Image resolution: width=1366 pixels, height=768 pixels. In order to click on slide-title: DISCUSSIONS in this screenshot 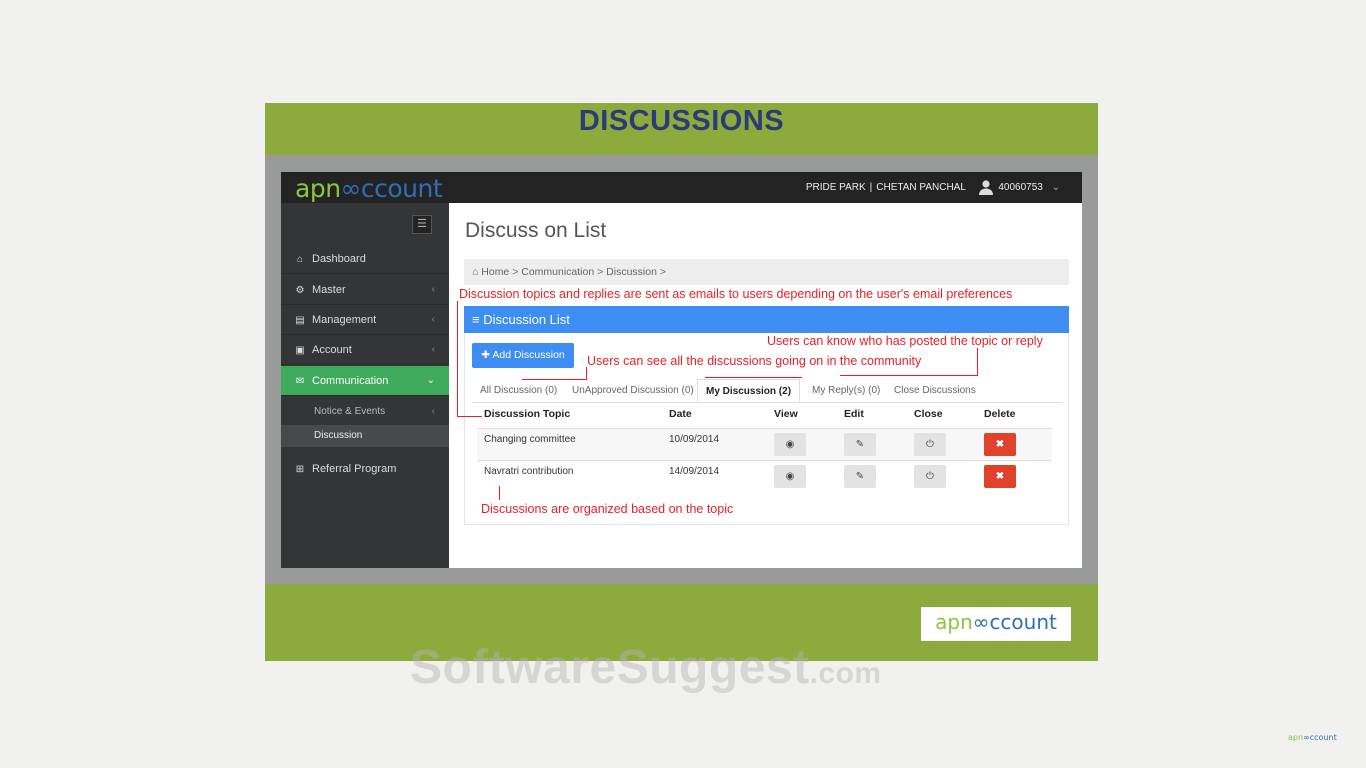, I will do `click(681, 121)`.